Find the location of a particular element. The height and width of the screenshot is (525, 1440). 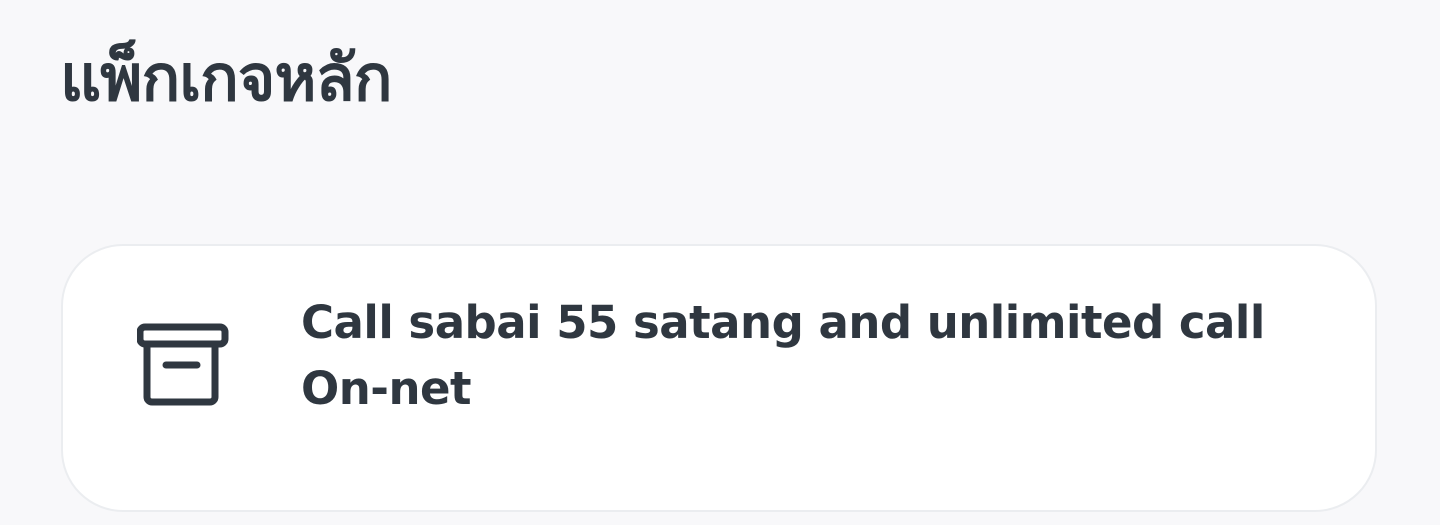

package-name-line-1: Call sabai 55 satang and unlimited call is located at coordinates (783, 322).